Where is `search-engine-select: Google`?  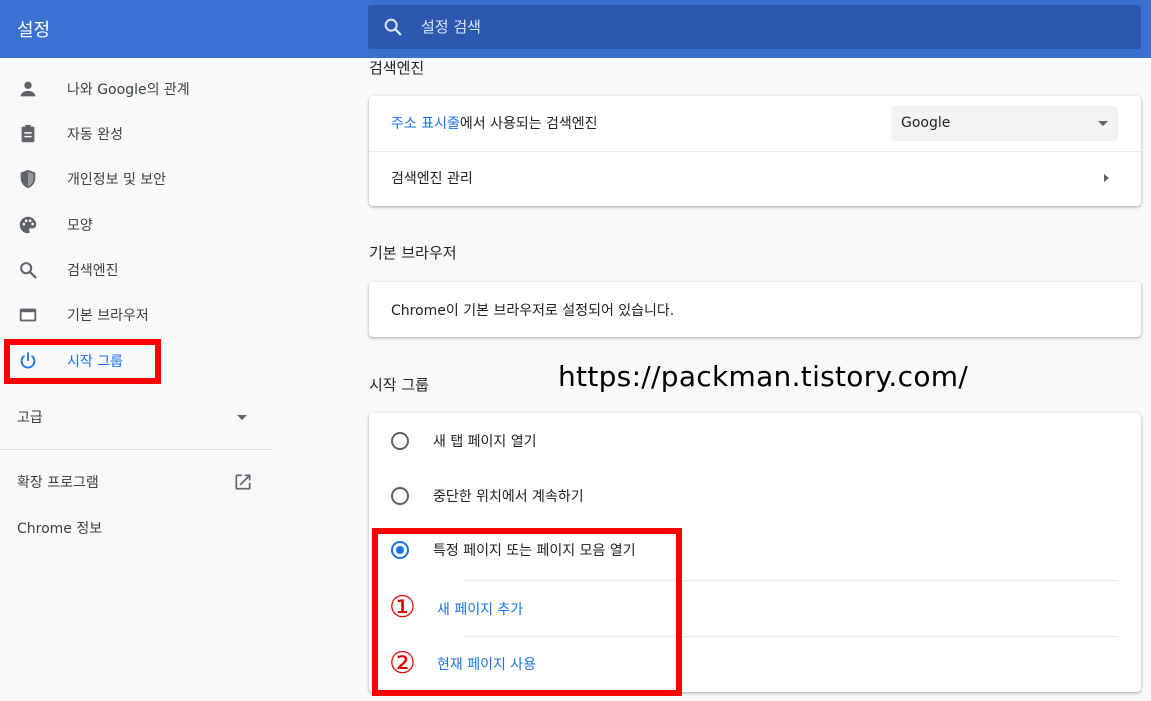
search-engine-select: Google is located at coordinates (1004, 123).